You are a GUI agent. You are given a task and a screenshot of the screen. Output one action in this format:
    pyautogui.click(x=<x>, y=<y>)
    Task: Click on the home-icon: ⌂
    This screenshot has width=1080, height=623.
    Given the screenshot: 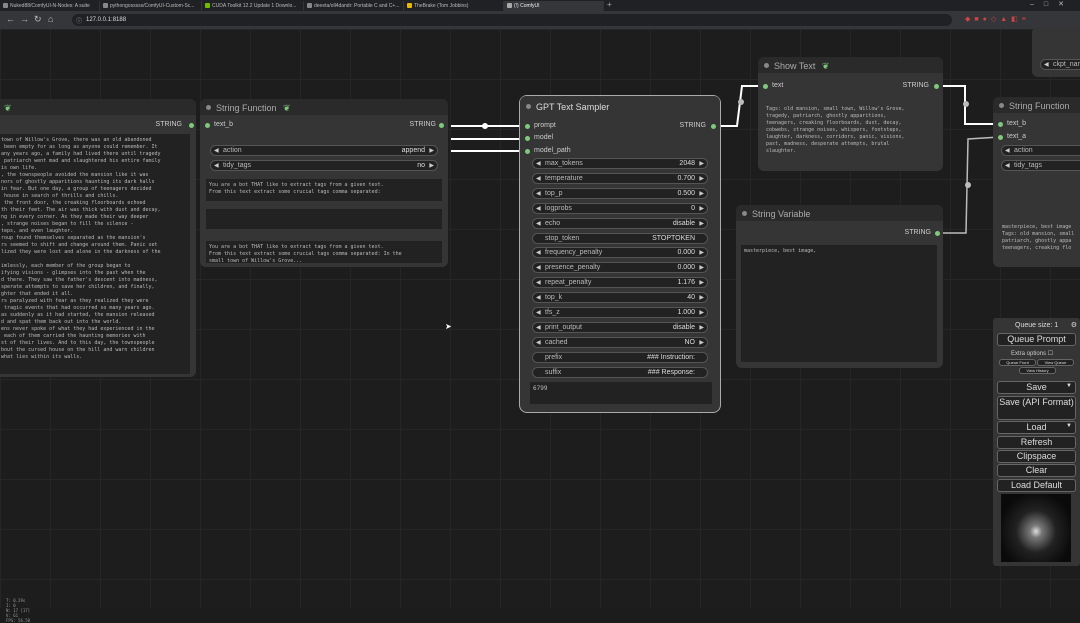 What is the action you would take?
    pyautogui.click(x=50, y=19)
    